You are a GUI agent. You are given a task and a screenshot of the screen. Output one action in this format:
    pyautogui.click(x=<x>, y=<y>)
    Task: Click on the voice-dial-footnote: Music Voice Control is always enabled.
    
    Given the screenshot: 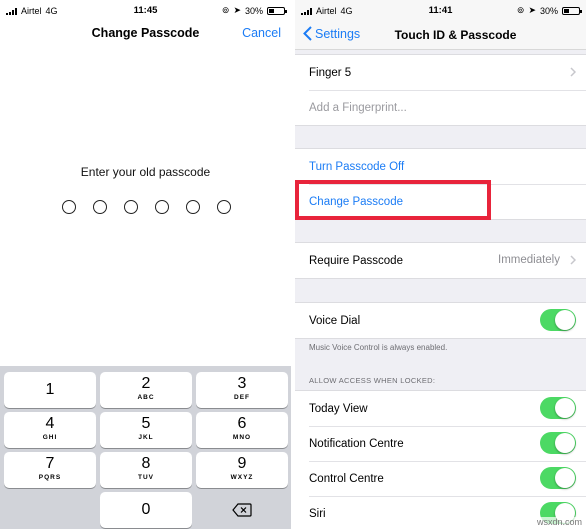 What is the action you would take?
    pyautogui.click(x=378, y=347)
    